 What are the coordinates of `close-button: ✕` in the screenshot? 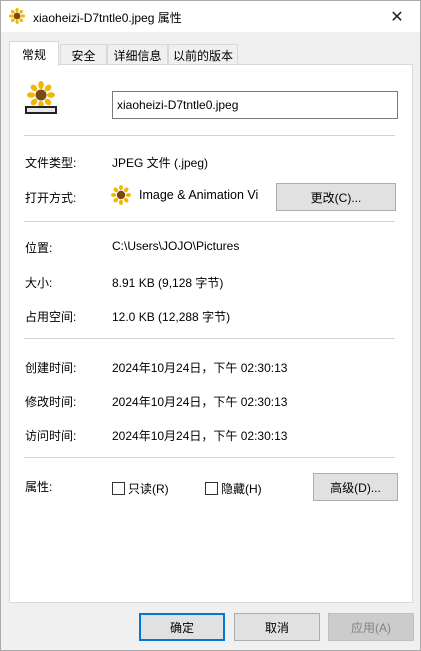 It's located at (397, 16).